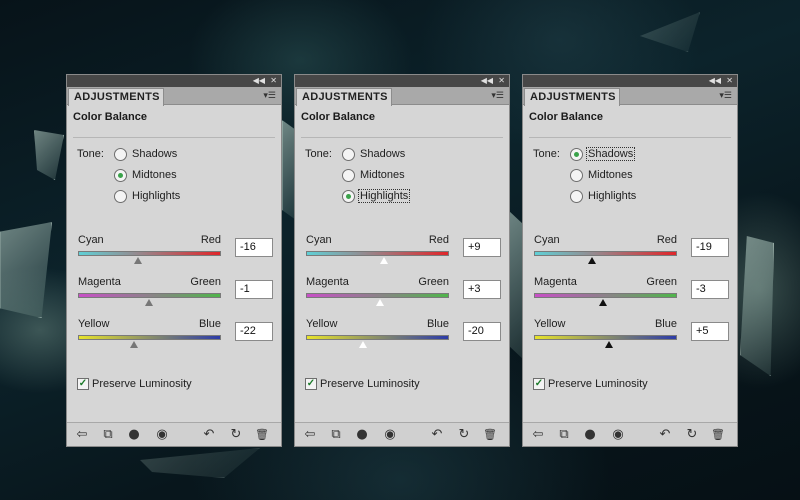  What do you see at coordinates (254, 289) in the screenshot?
I see `magenta-green-value-input: -1` at bounding box center [254, 289].